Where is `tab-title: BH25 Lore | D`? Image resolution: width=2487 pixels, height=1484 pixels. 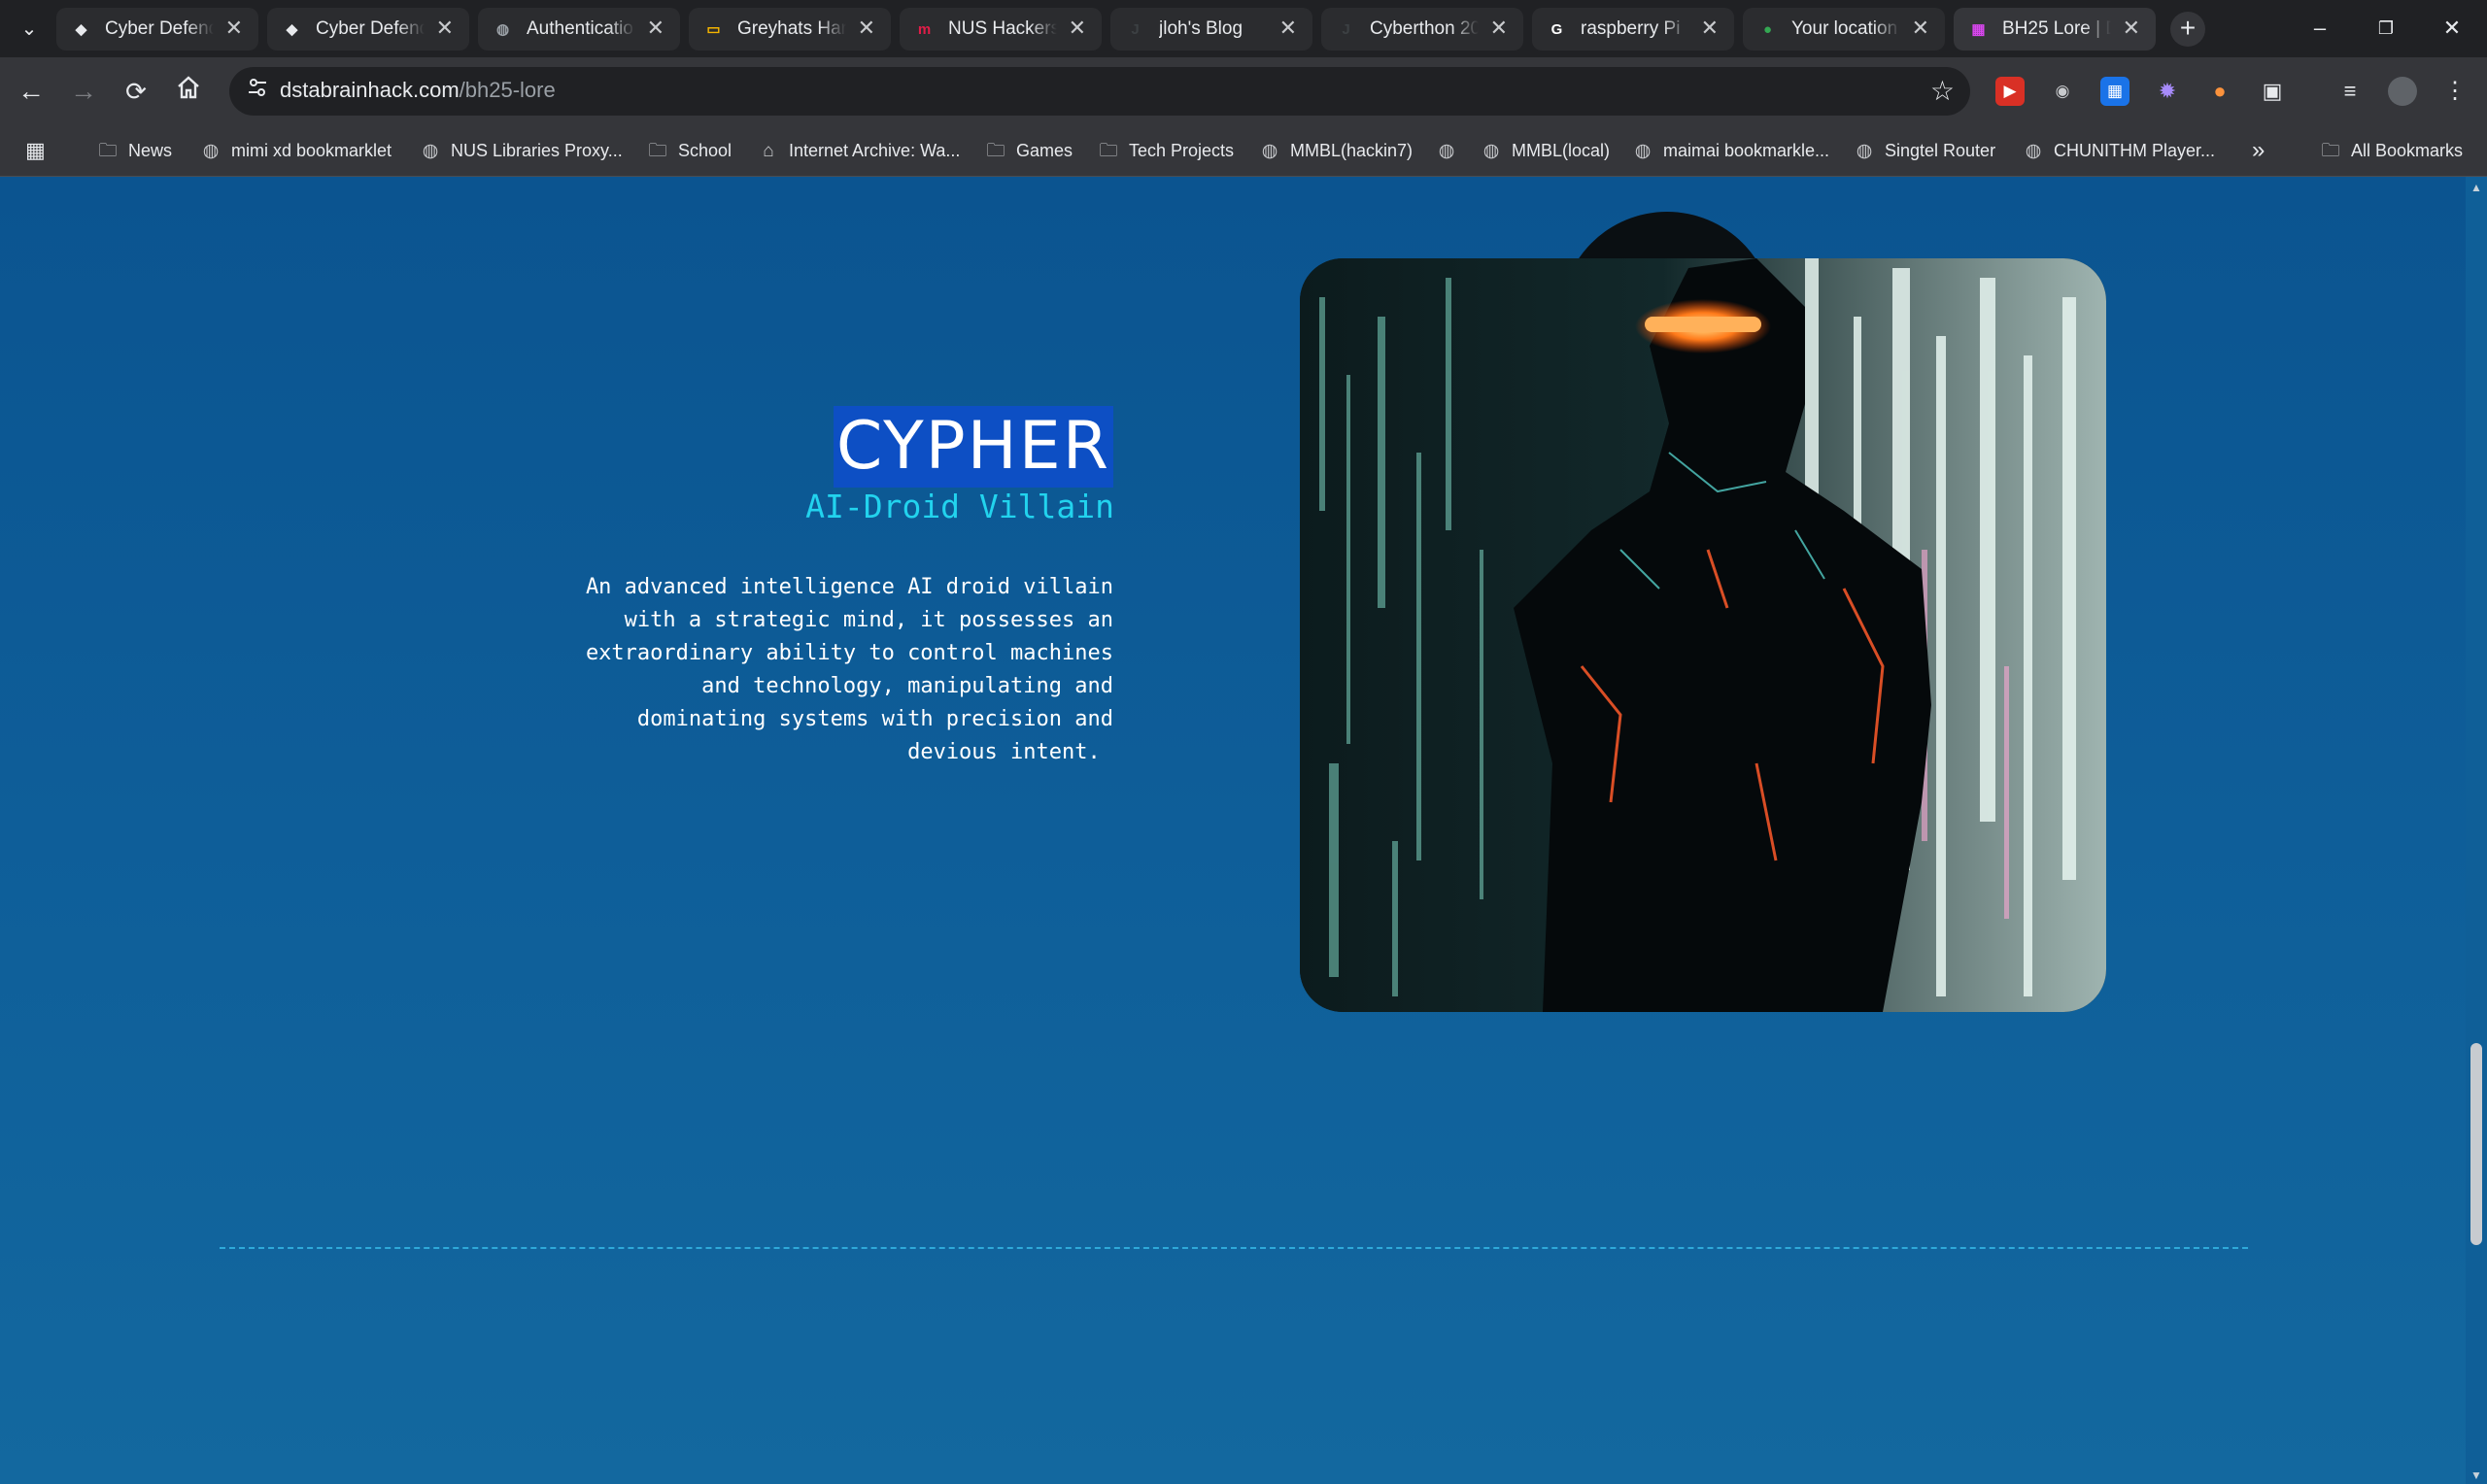 tab-title: BH25 Lore | D is located at coordinates (2056, 28).